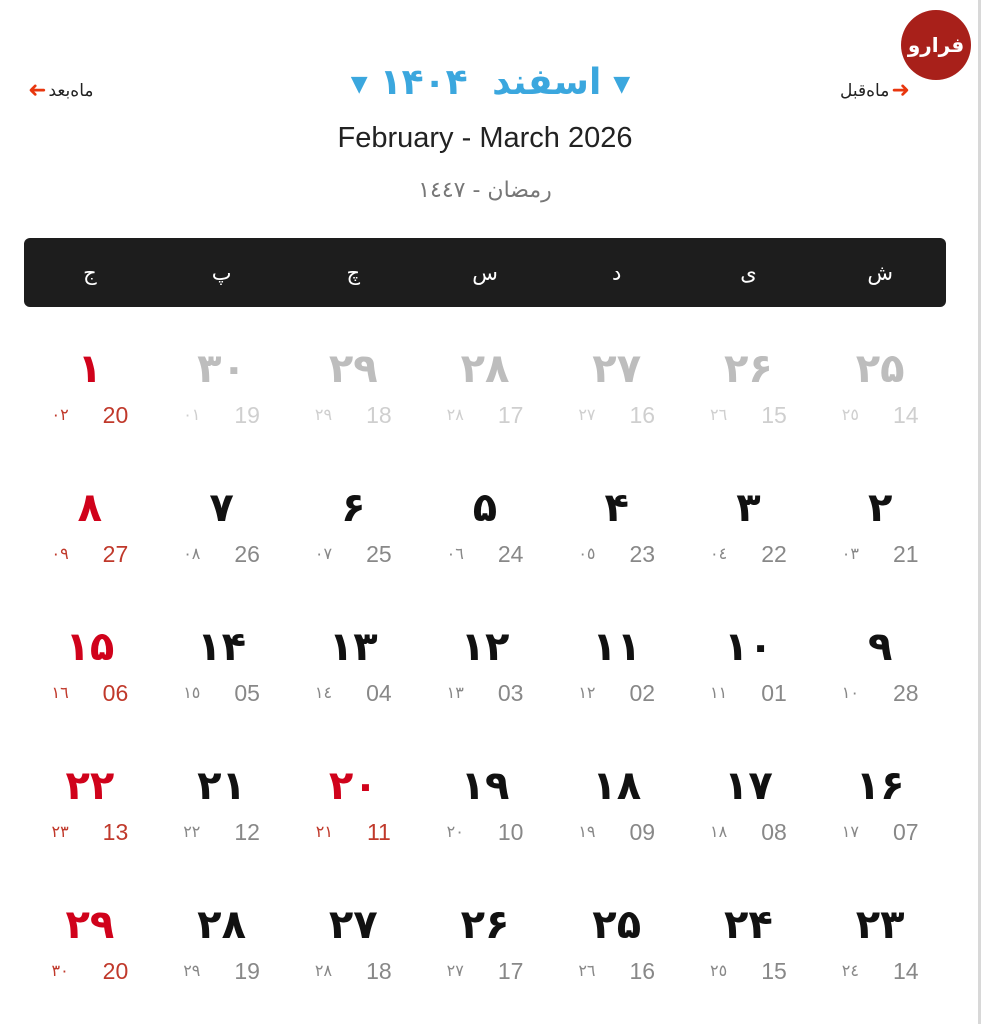  Describe the element at coordinates (749, 826) in the screenshot. I see `day-cell: ۱۷ 08 ١٨` at that location.